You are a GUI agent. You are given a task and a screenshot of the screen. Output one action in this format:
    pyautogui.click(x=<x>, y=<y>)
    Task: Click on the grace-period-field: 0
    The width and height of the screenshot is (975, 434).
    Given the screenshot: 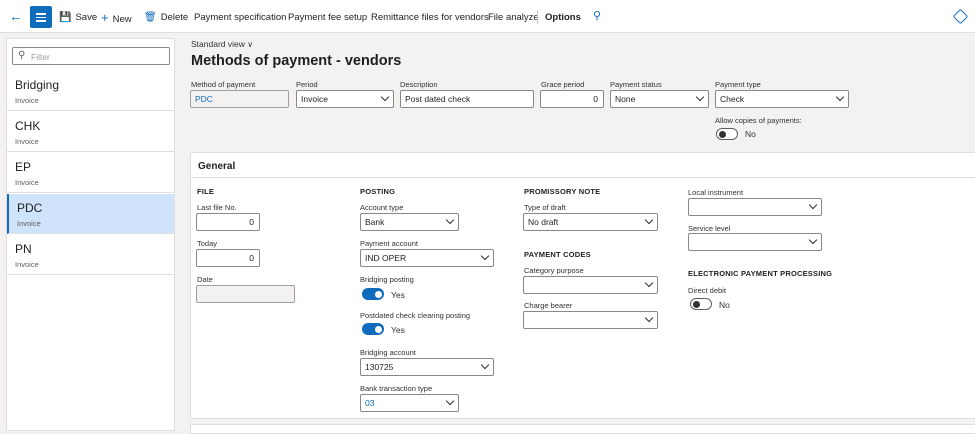 What is the action you would take?
    pyautogui.click(x=572, y=99)
    